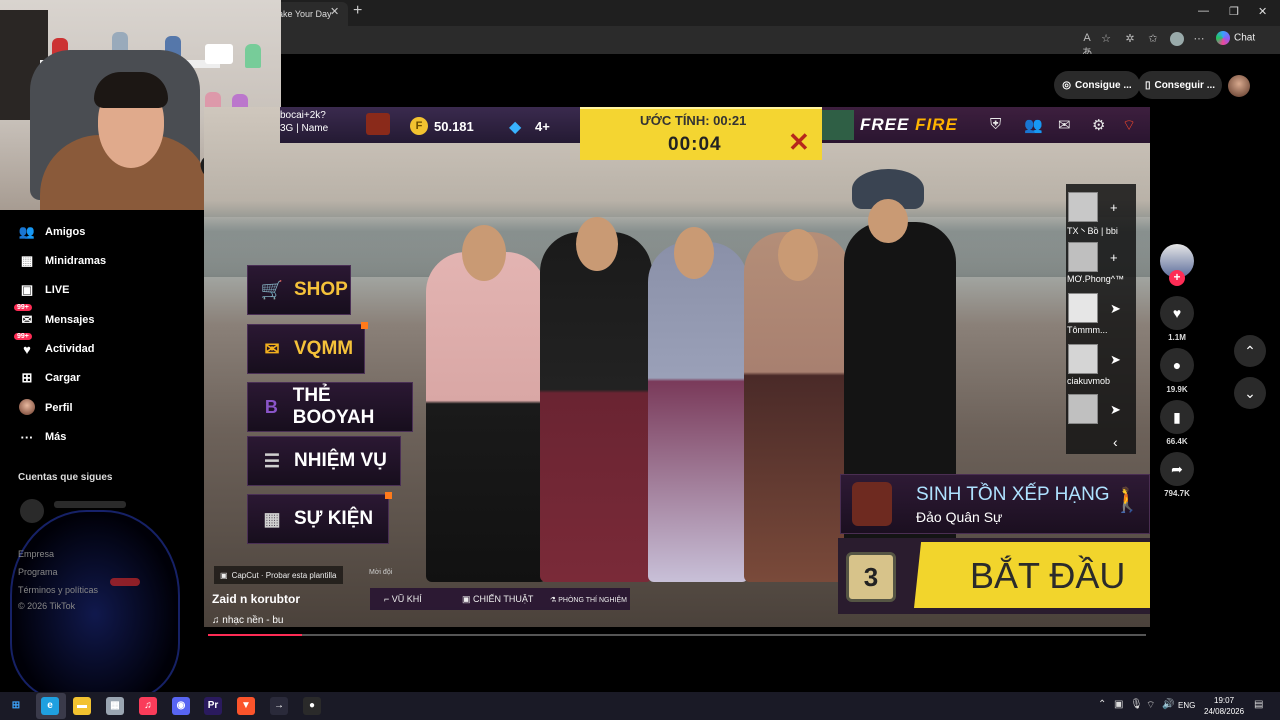  What do you see at coordinates (312, 706) in the screenshot?
I see `obs-icon: ●` at bounding box center [312, 706].